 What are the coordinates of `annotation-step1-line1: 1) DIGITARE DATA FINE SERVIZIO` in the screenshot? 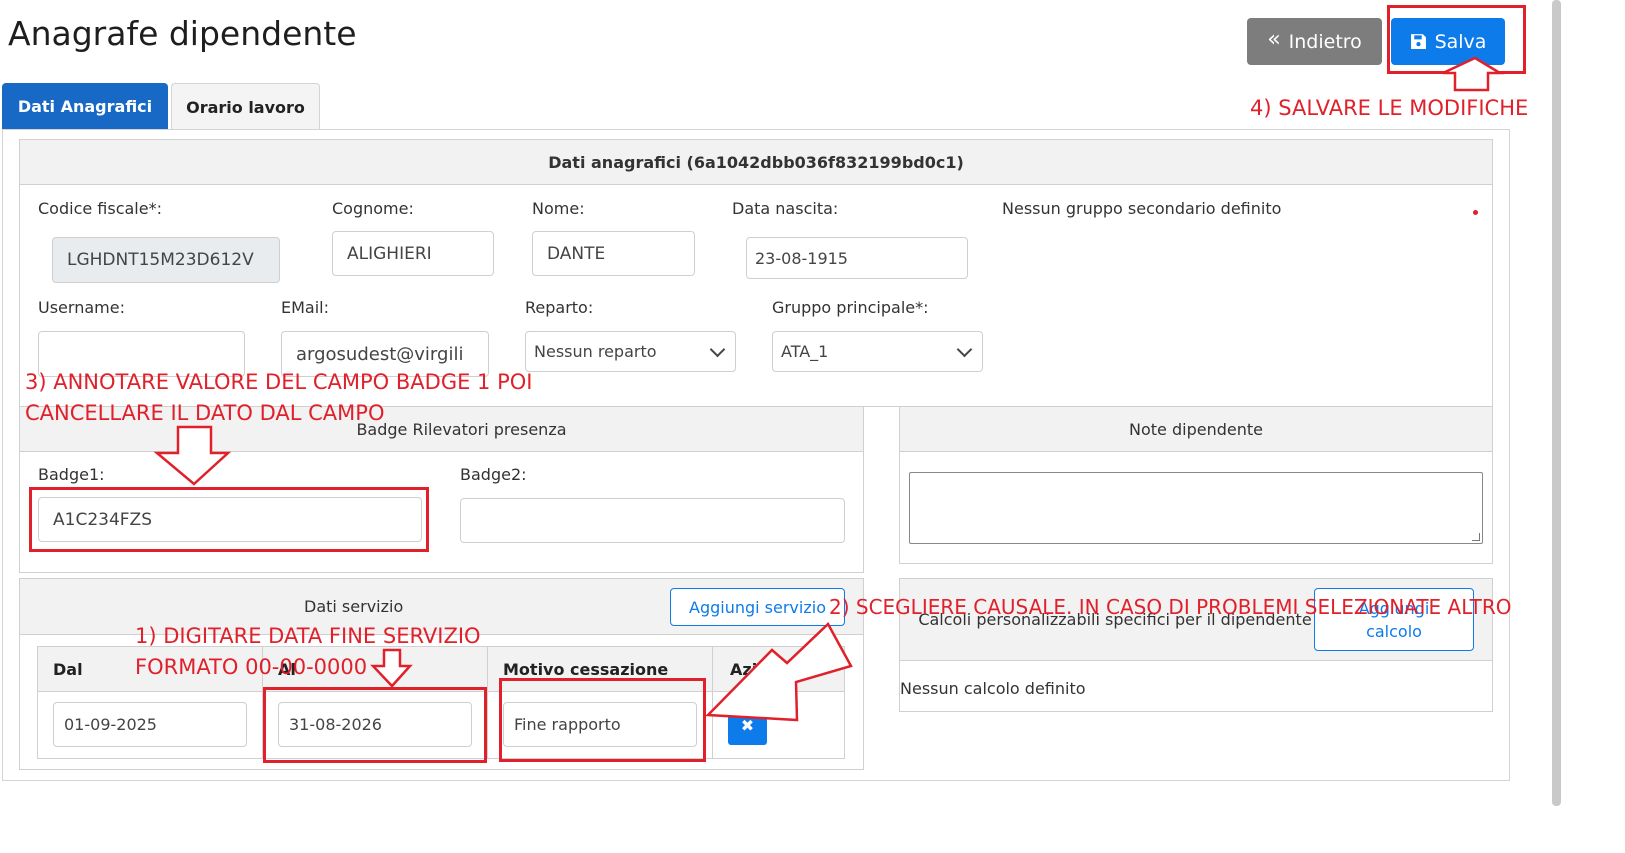 It's located at (308, 636).